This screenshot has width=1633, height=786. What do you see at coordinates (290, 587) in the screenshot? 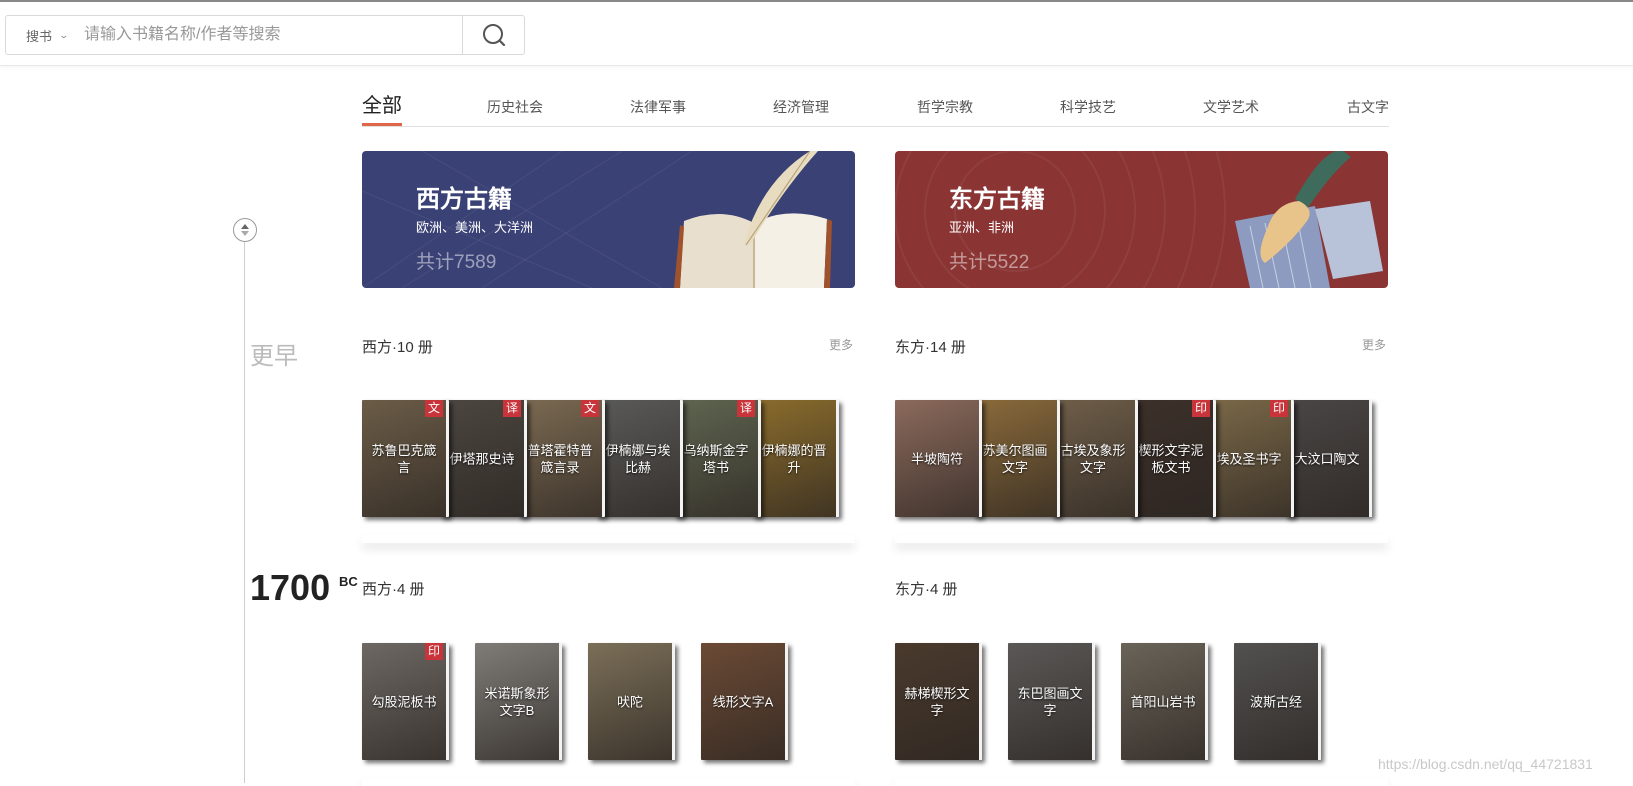
I see `timeline-year: 1700` at bounding box center [290, 587].